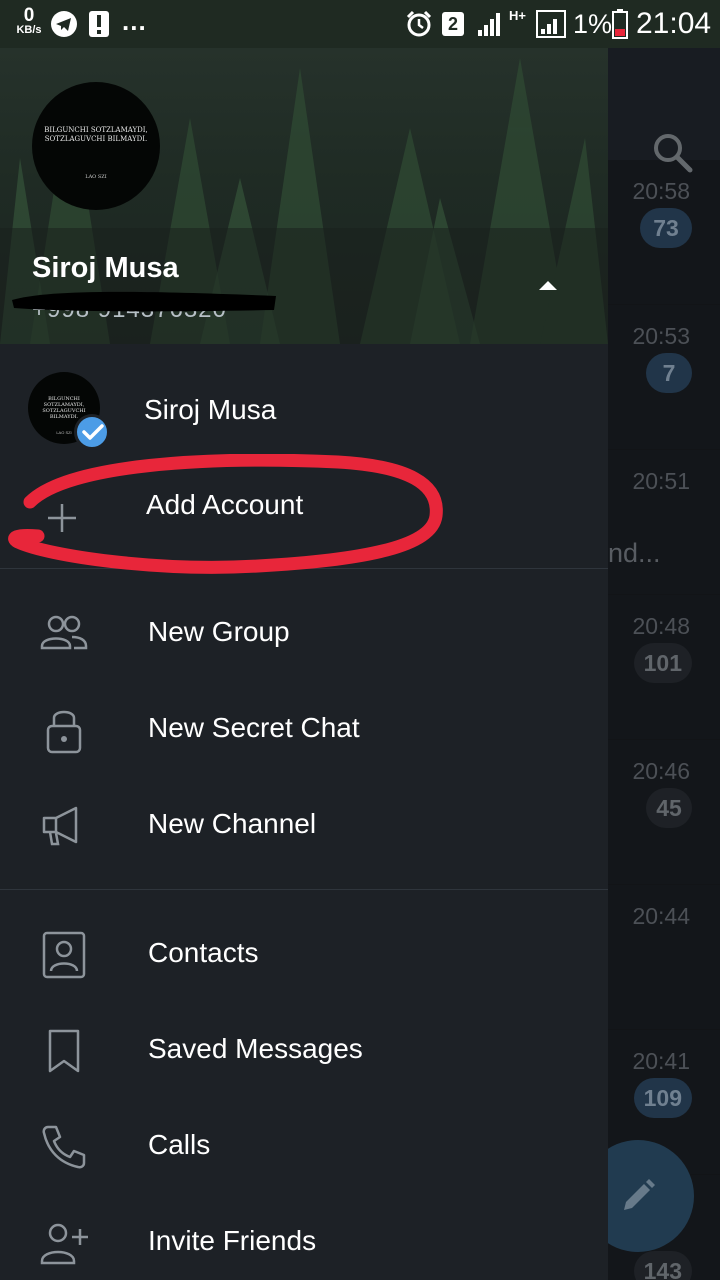  What do you see at coordinates (593, 24) in the screenshot?
I see `battery-percent: 1%` at bounding box center [593, 24].